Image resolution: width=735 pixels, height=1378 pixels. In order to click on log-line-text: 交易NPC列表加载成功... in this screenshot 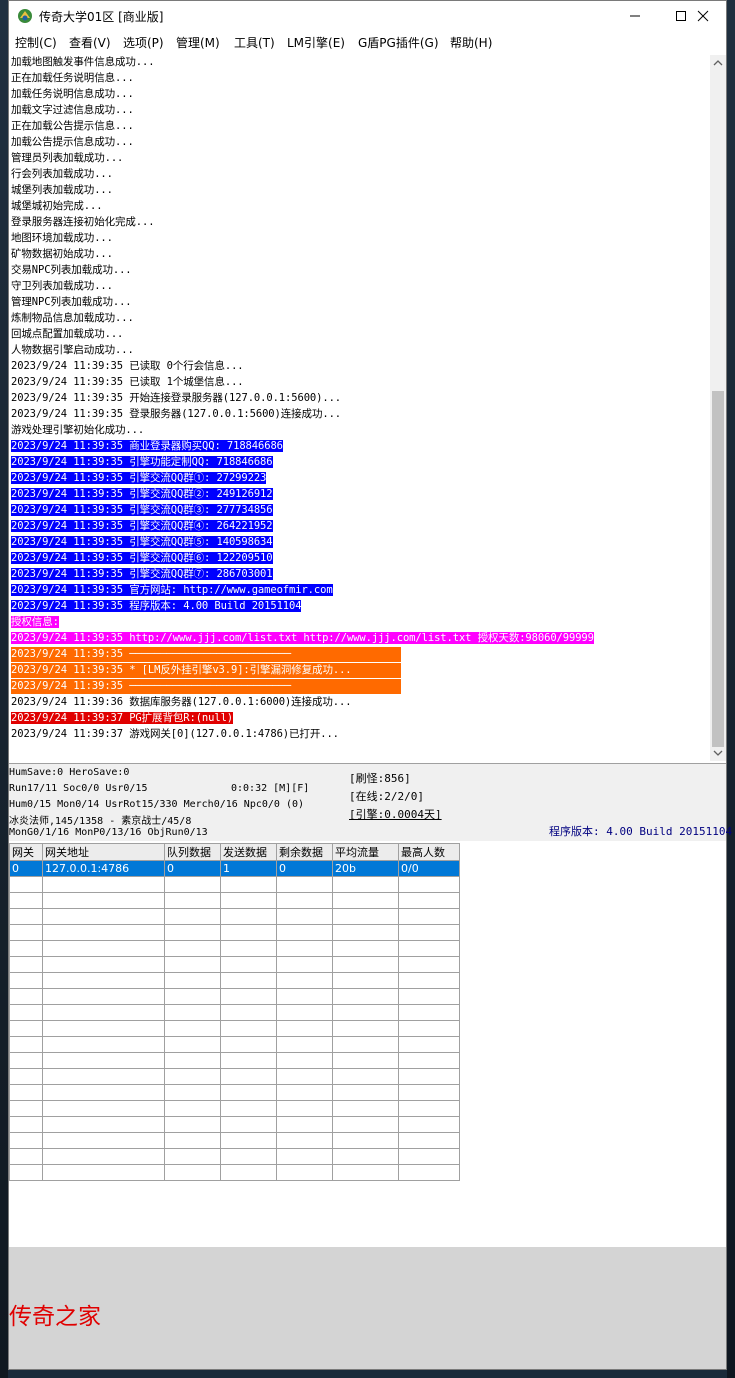, I will do `click(71, 270)`.